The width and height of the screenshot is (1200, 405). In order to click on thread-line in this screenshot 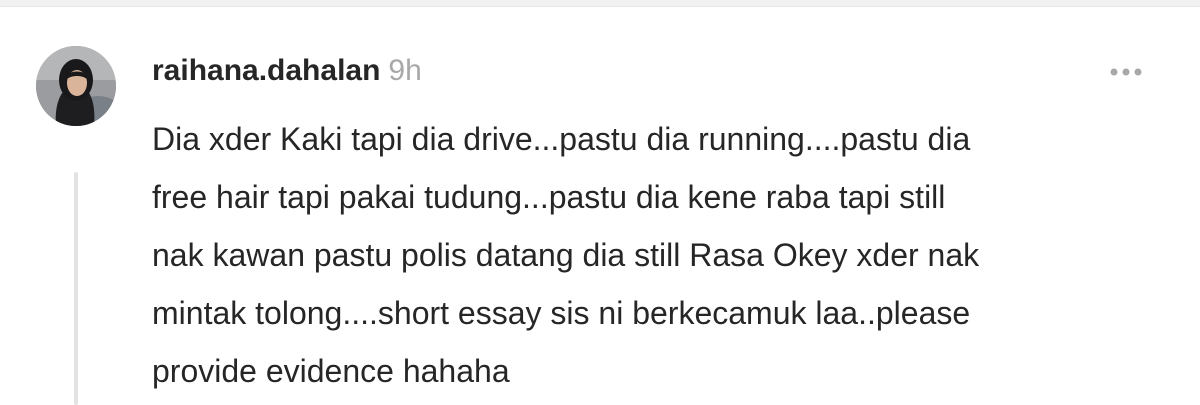, I will do `click(76, 288)`.